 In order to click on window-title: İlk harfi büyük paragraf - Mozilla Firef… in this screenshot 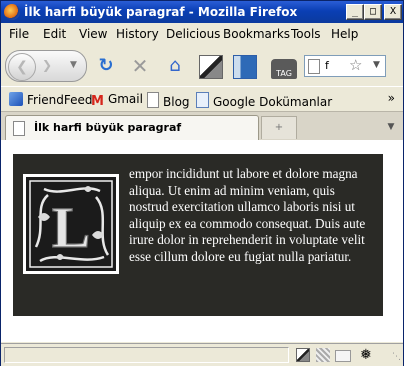, I will do `click(161, 12)`.